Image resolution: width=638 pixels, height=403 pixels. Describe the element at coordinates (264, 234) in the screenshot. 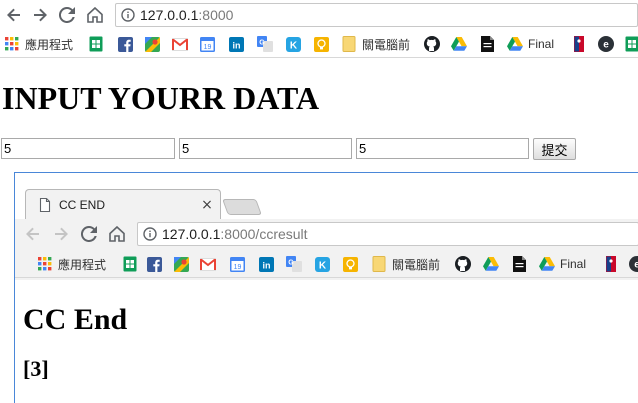

I see `url-path: :8000/ccresult` at that location.